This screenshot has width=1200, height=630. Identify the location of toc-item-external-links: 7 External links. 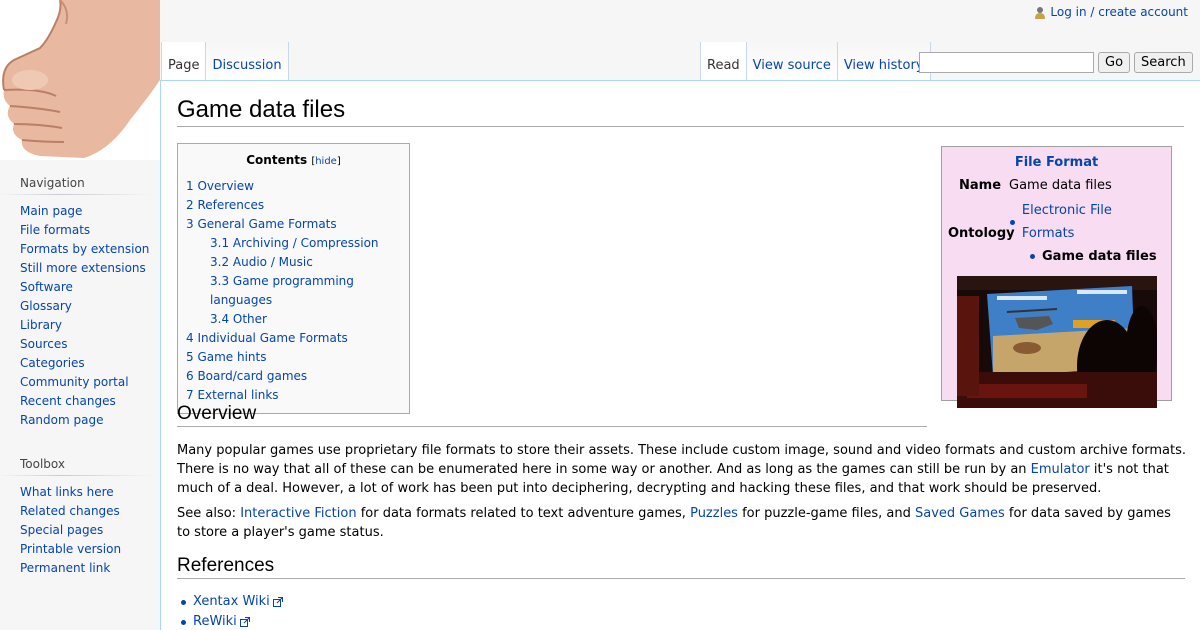
(232, 395).